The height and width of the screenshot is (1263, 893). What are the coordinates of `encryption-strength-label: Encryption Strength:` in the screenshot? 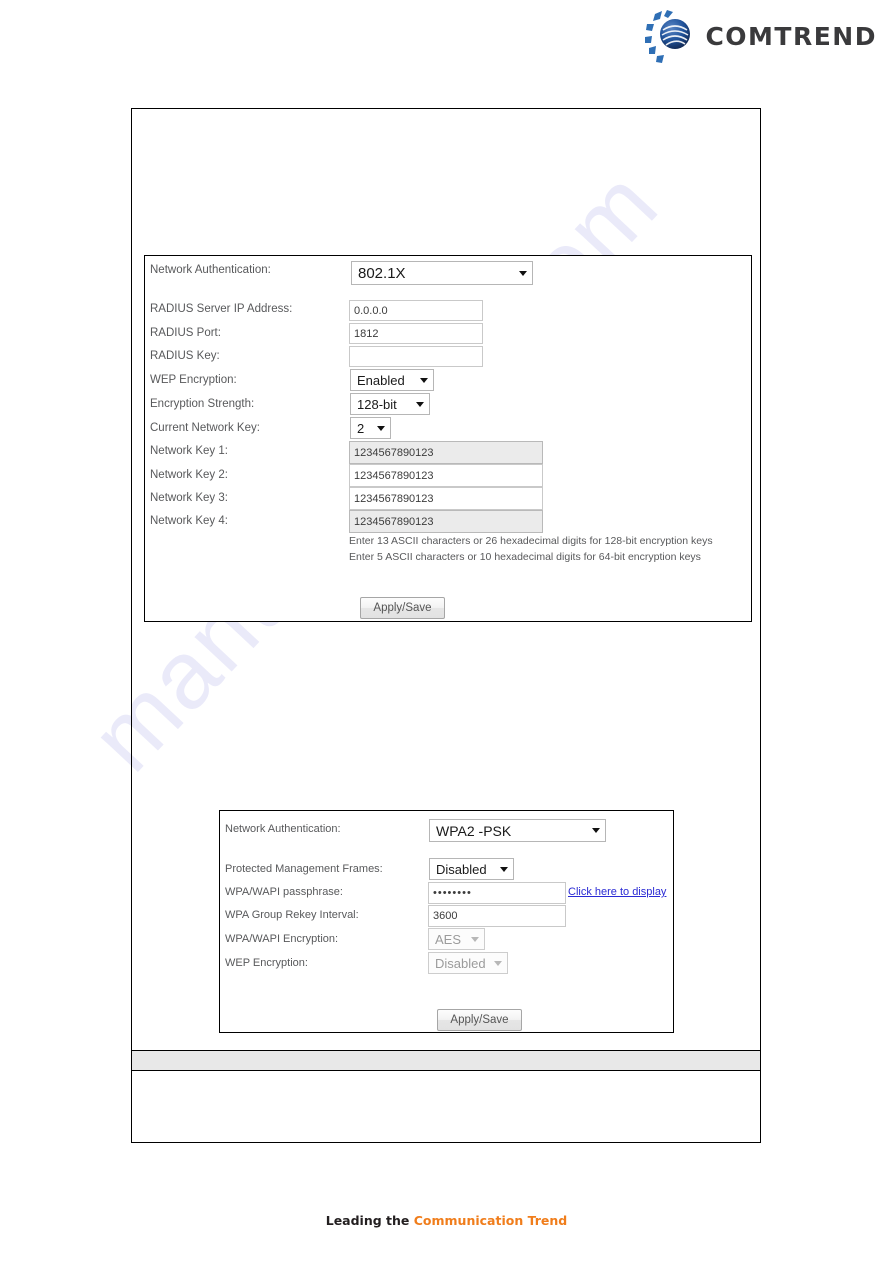 It's located at (202, 404).